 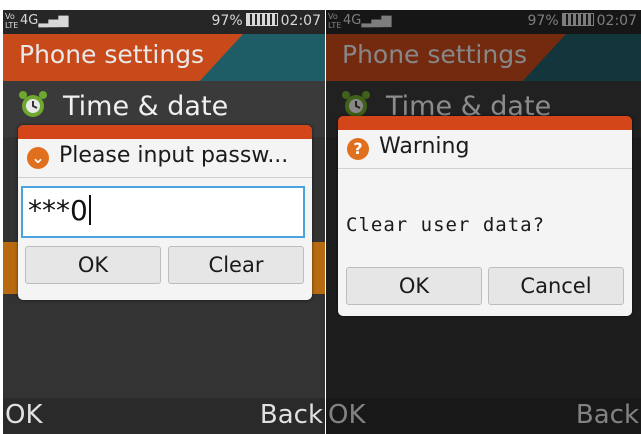 What do you see at coordinates (164, 22) in the screenshot?
I see `status-bar: Vo LTE 4G▂▄▆ 97% 02:07` at bounding box center [164, 22].